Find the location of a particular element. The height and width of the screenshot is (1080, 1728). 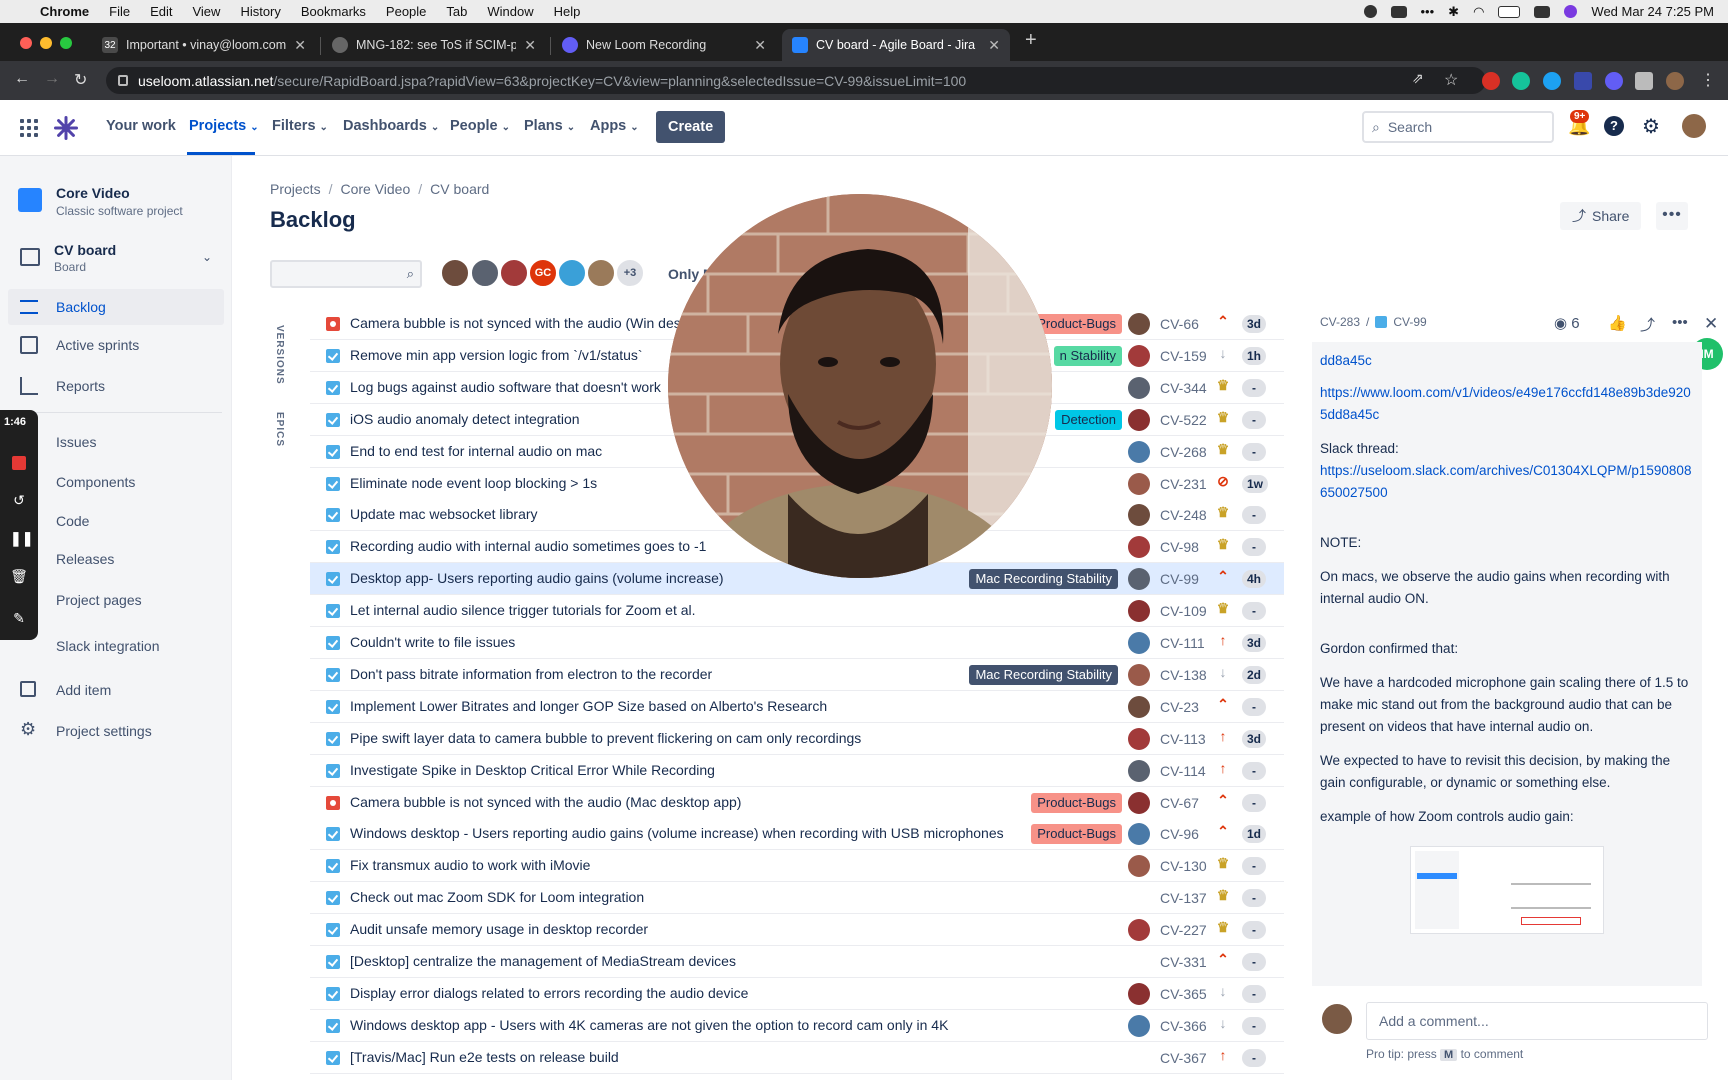

issue-key: CV-114 is located at coordinates (1183, 771).